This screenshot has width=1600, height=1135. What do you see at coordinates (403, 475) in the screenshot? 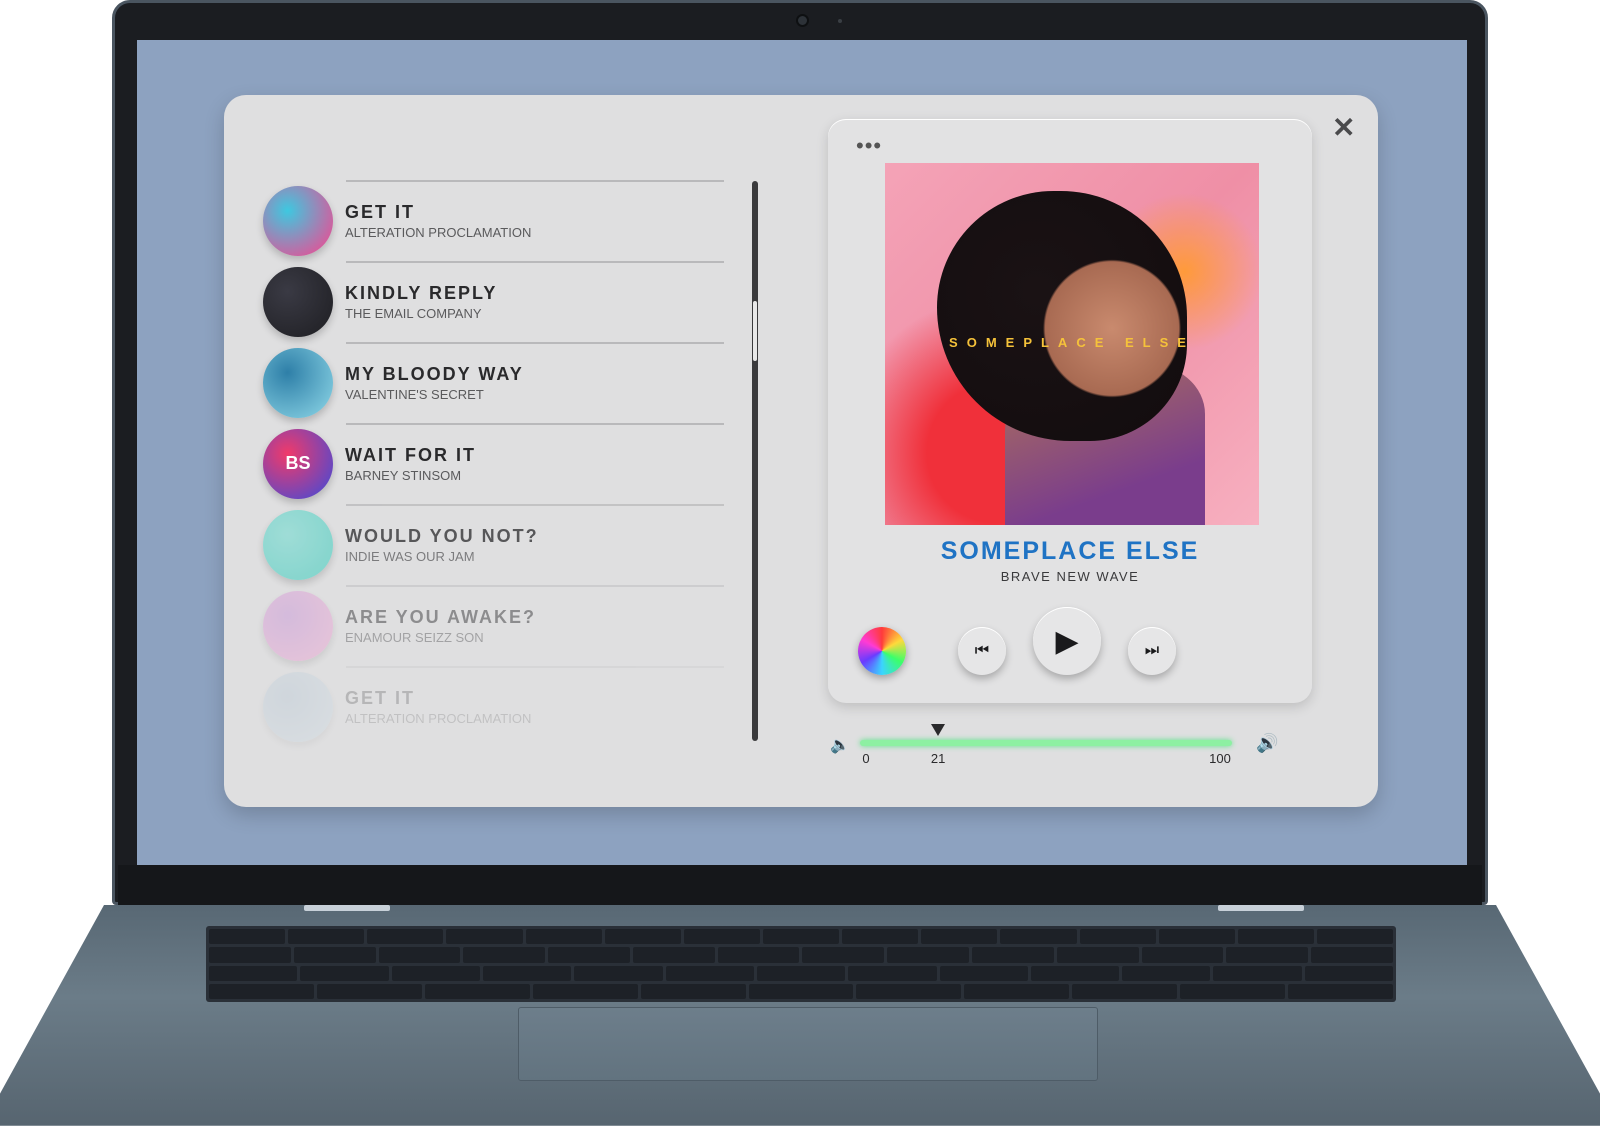
I see `track-artist: BARNEY STINSOM` at bounding box center [403, 475].